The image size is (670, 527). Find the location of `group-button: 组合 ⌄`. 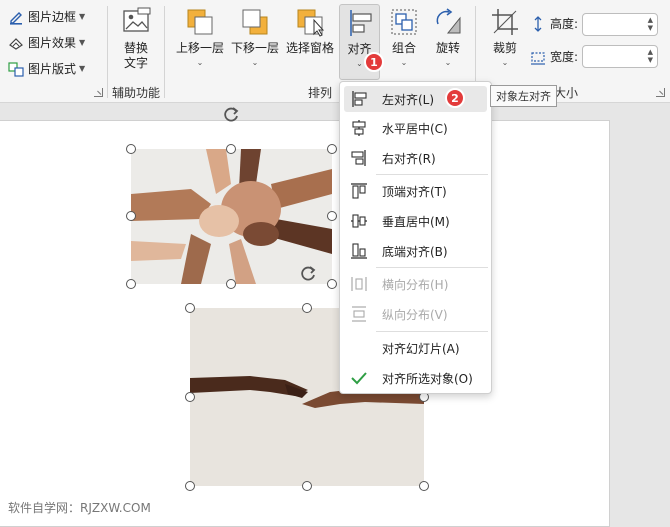

group-button: 组合 ⌄ is located at coordinates (404, 36).